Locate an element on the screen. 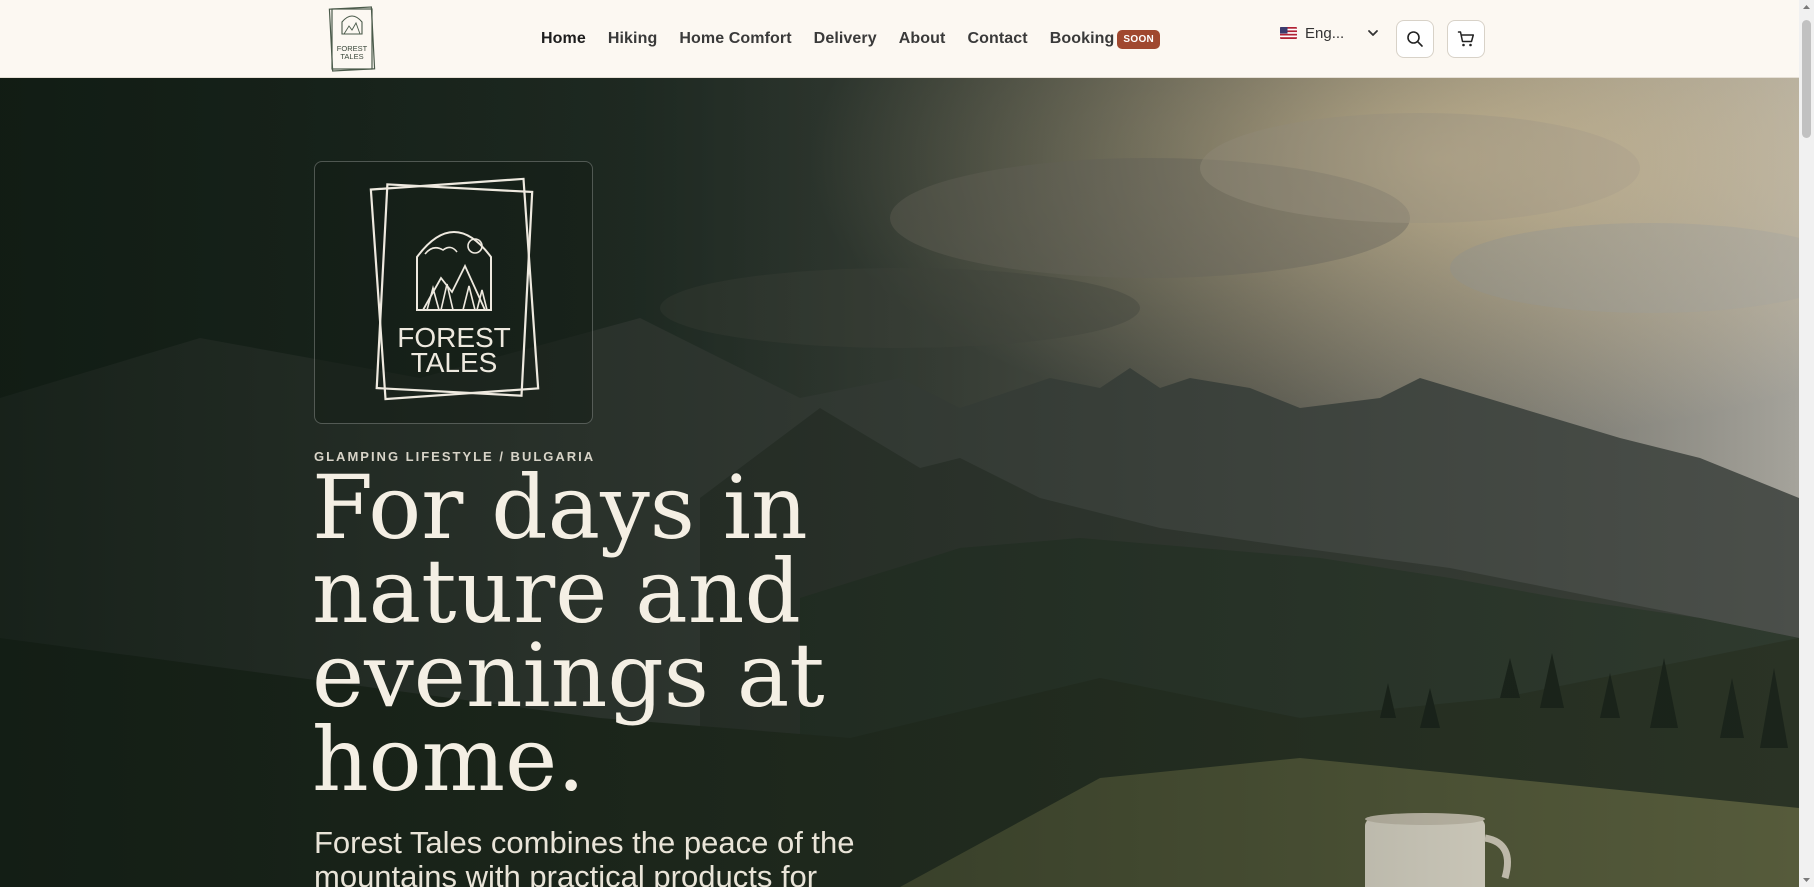 This screenshot has height=887, width=1814. search-icon is located at coordinates (1415, 39).